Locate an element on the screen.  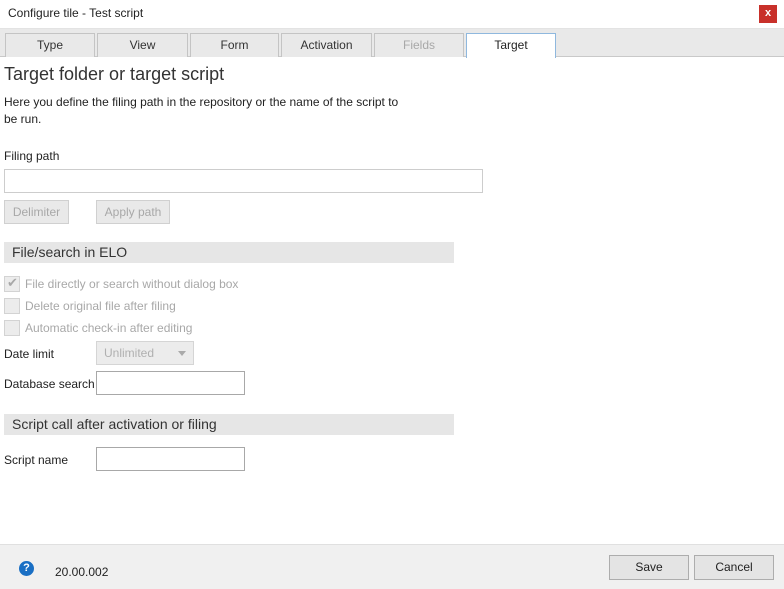
page-title: Target folder or target script is located at coordinates (114, 74).